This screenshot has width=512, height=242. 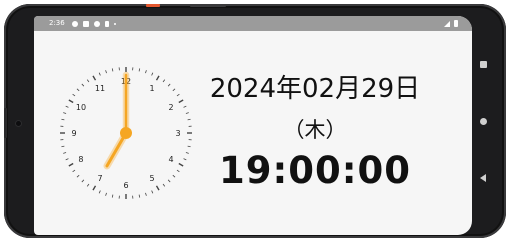 I want to click on bolt-icon, so click(x=107, y=23).